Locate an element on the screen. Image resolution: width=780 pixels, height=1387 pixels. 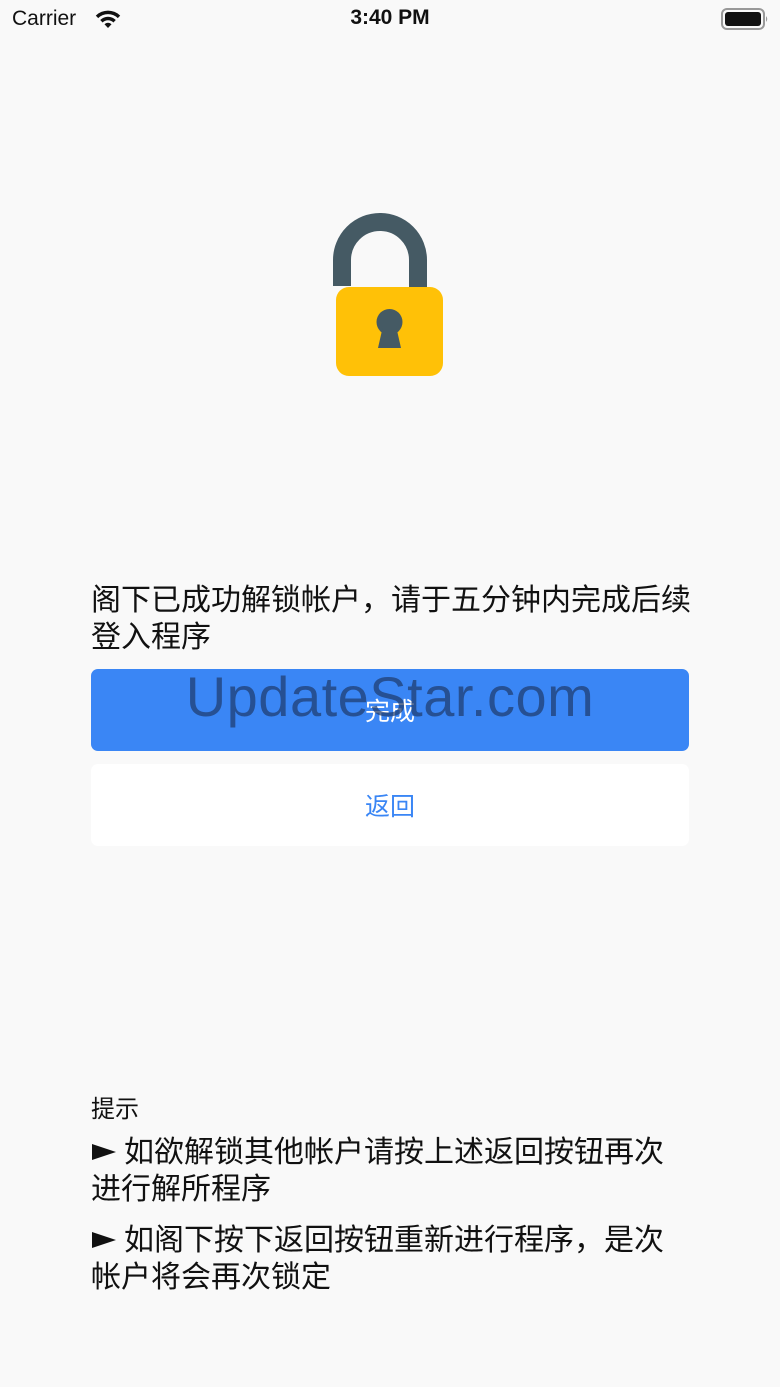
tips-title: 提示 is located at coordinates (115, 1109).